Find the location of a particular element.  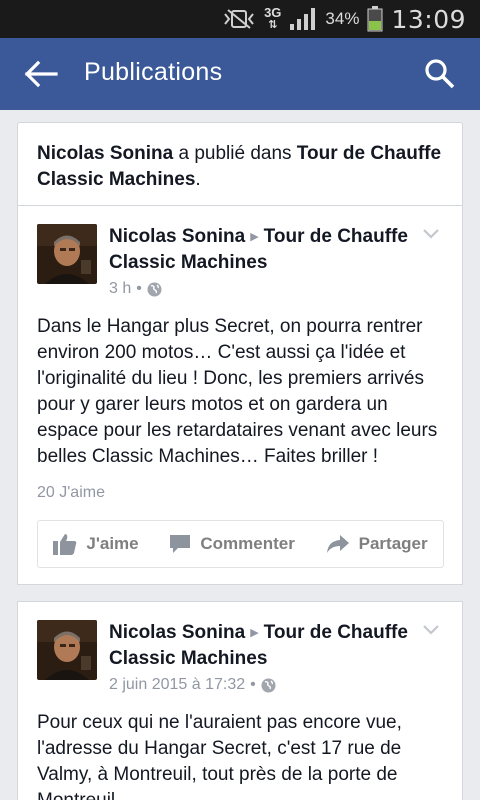

arrow-left-icon is located at coordinates (41, 74).